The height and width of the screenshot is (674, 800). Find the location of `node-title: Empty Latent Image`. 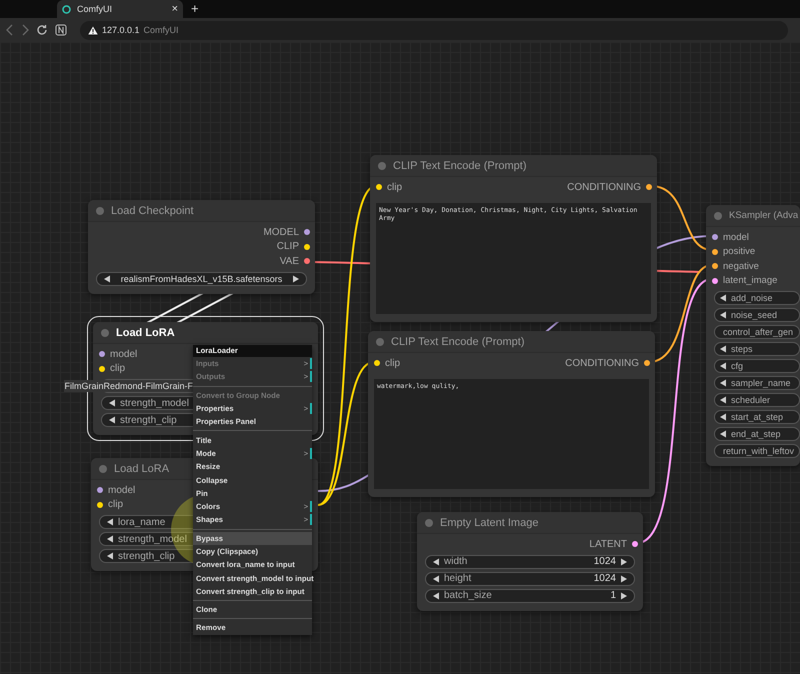

node-title: Empty Latent Image is located at coordinates (489, 522).